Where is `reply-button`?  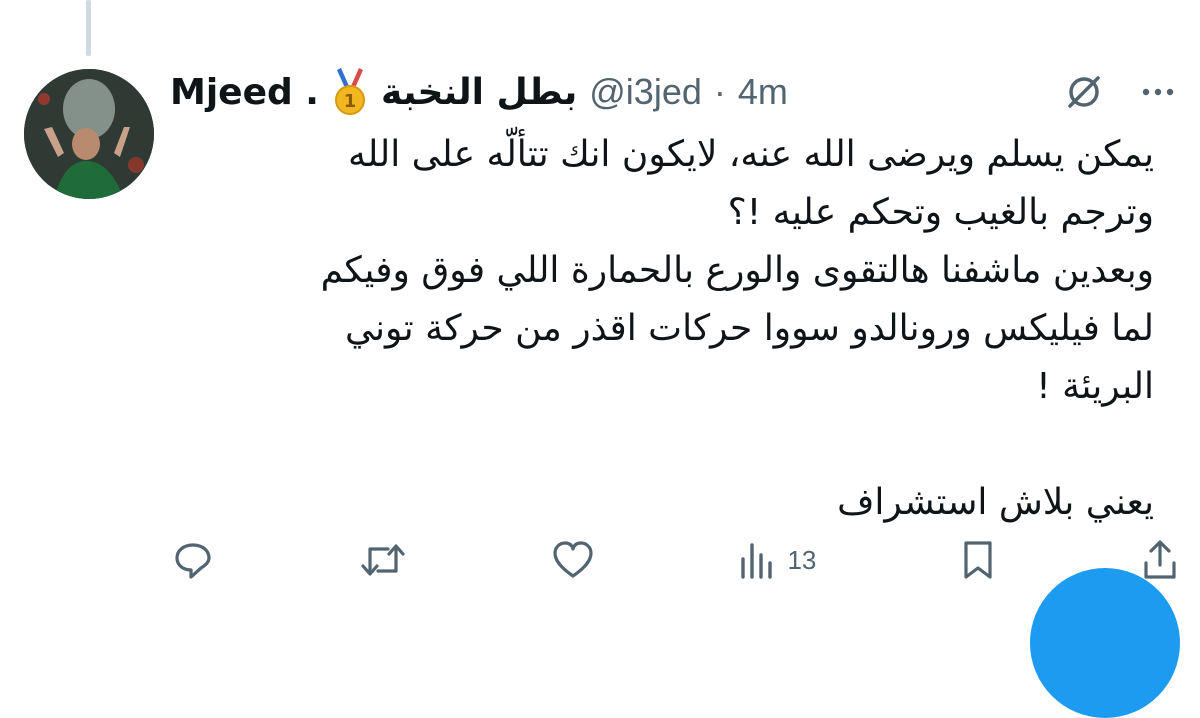 reply-button is located at coordinates (193, 560).